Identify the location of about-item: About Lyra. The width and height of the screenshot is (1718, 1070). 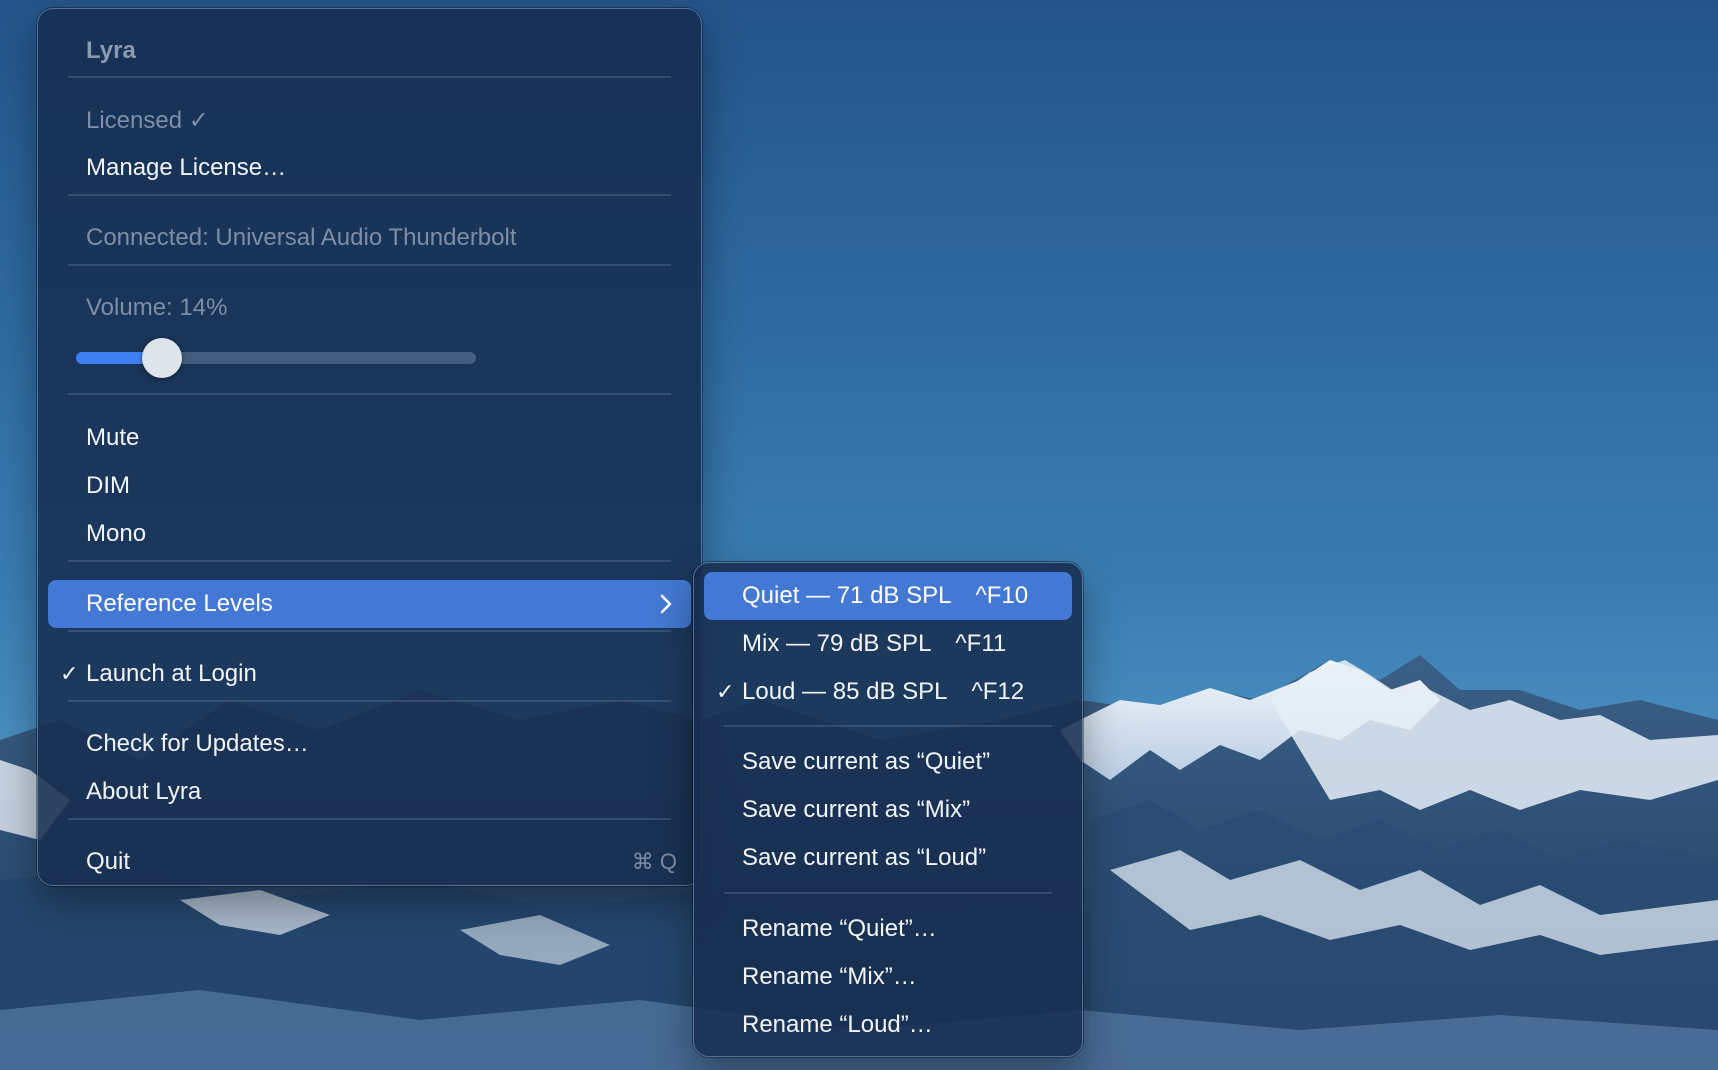
(369, 792).